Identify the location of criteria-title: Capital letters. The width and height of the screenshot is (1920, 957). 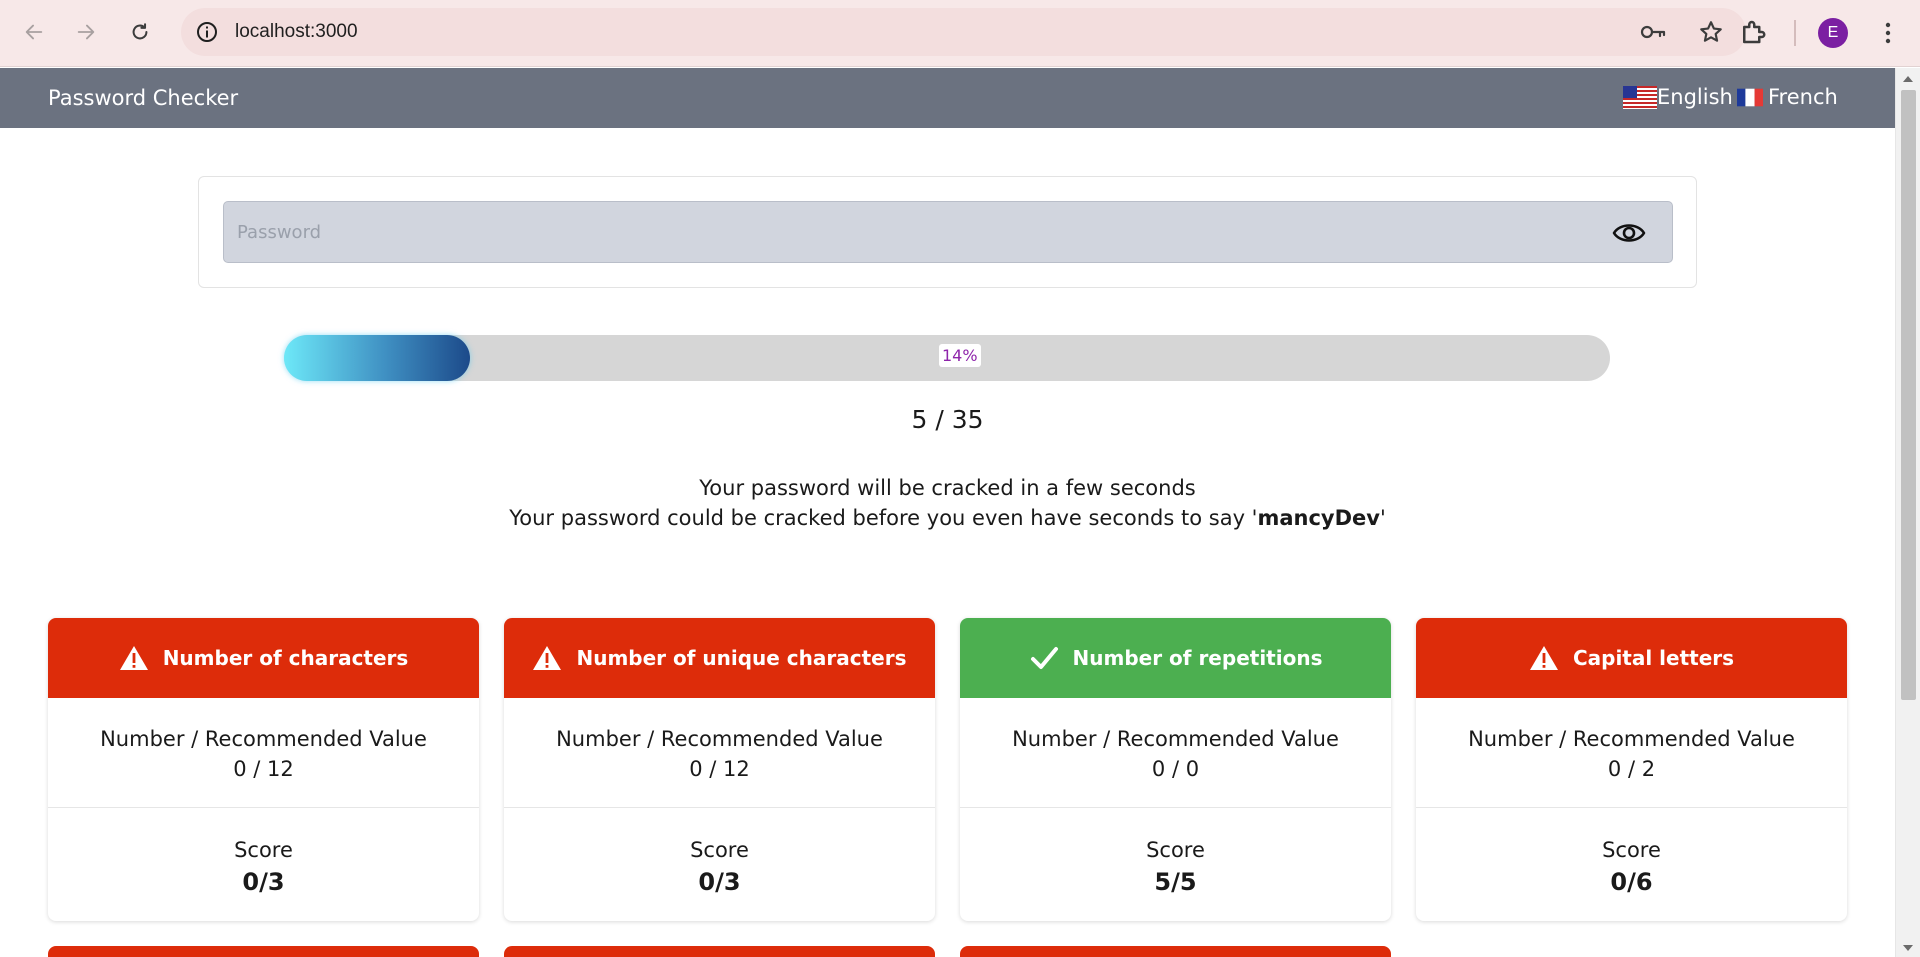
(1653, 658).